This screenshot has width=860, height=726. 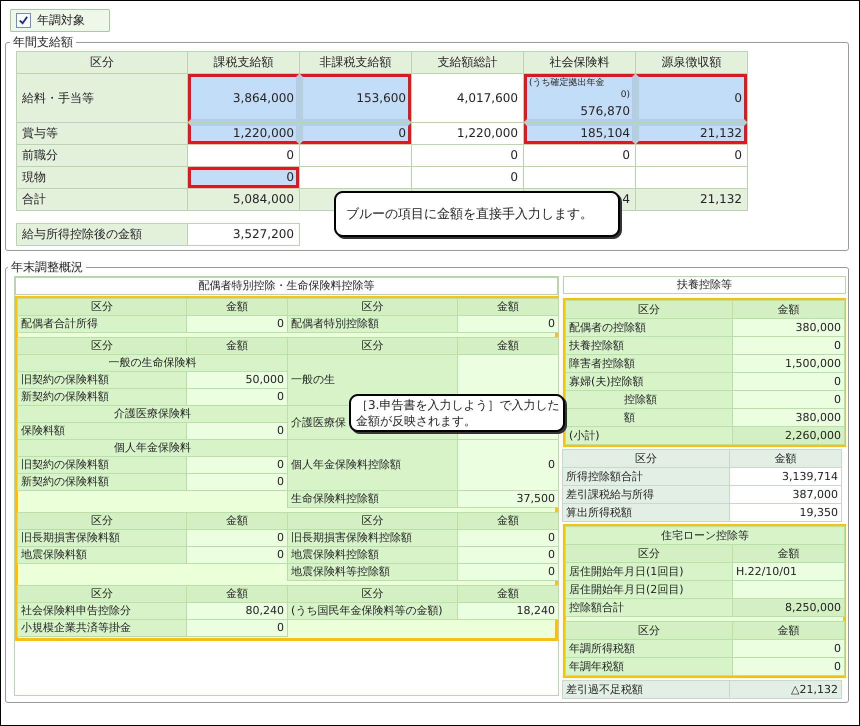 I want to click on note-text: 0), so click(x=625, y=95).